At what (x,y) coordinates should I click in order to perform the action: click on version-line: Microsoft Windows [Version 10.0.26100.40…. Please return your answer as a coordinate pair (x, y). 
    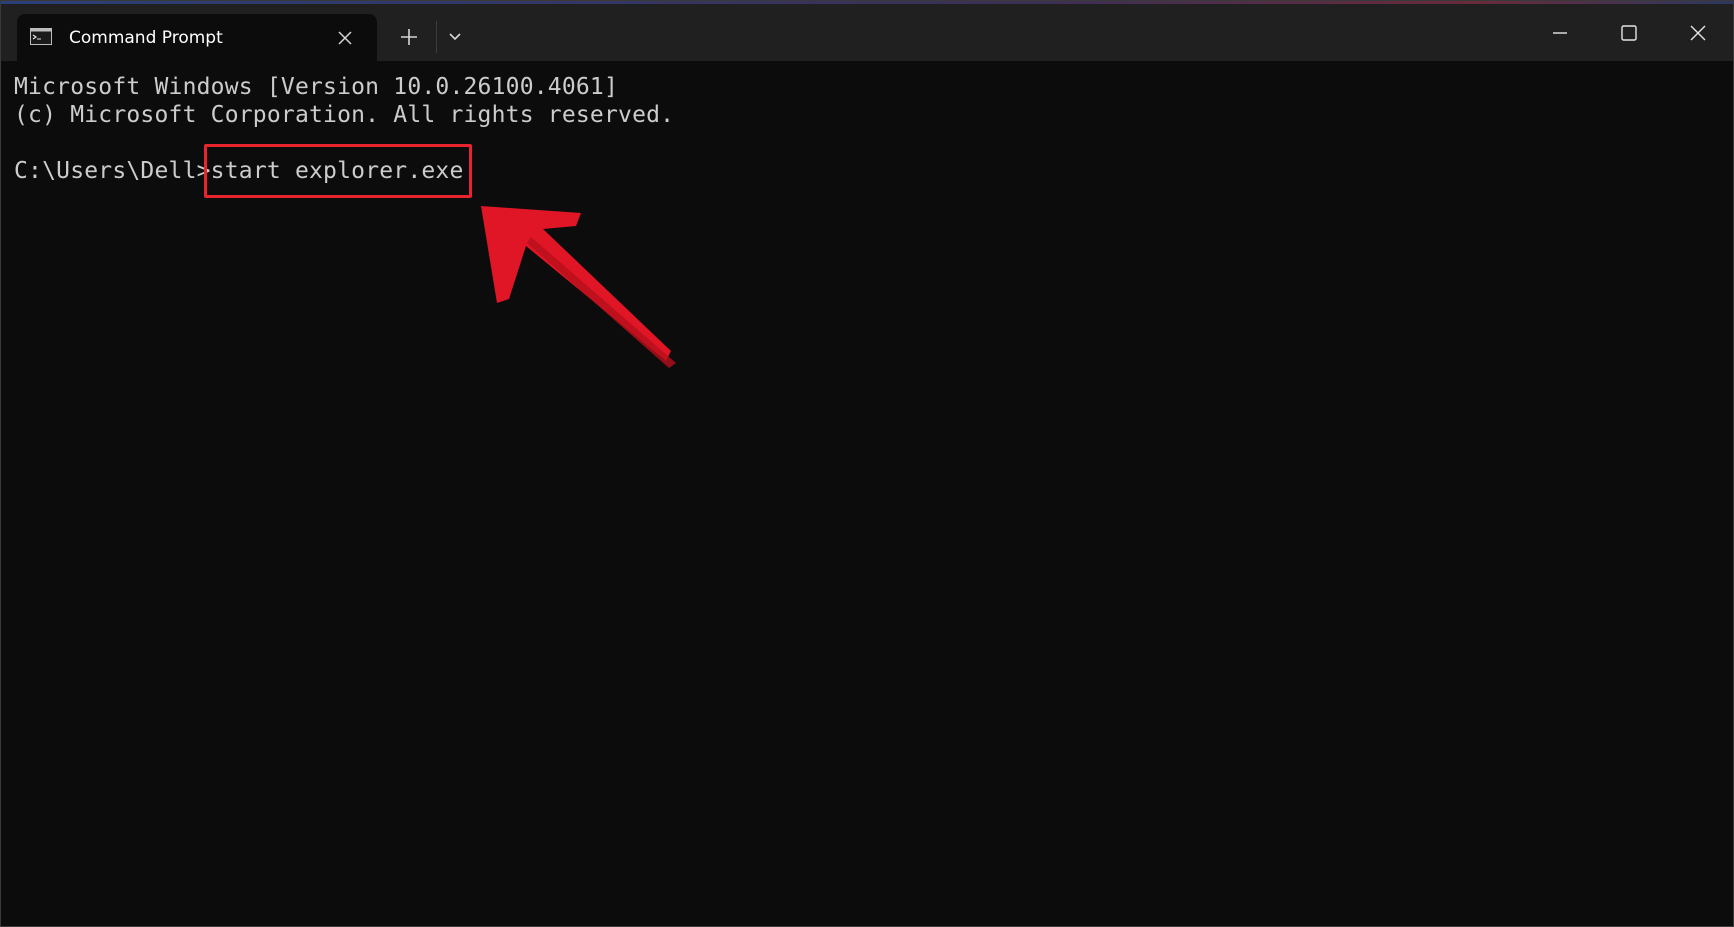
    Looking at the image, I should click on (316, 87).